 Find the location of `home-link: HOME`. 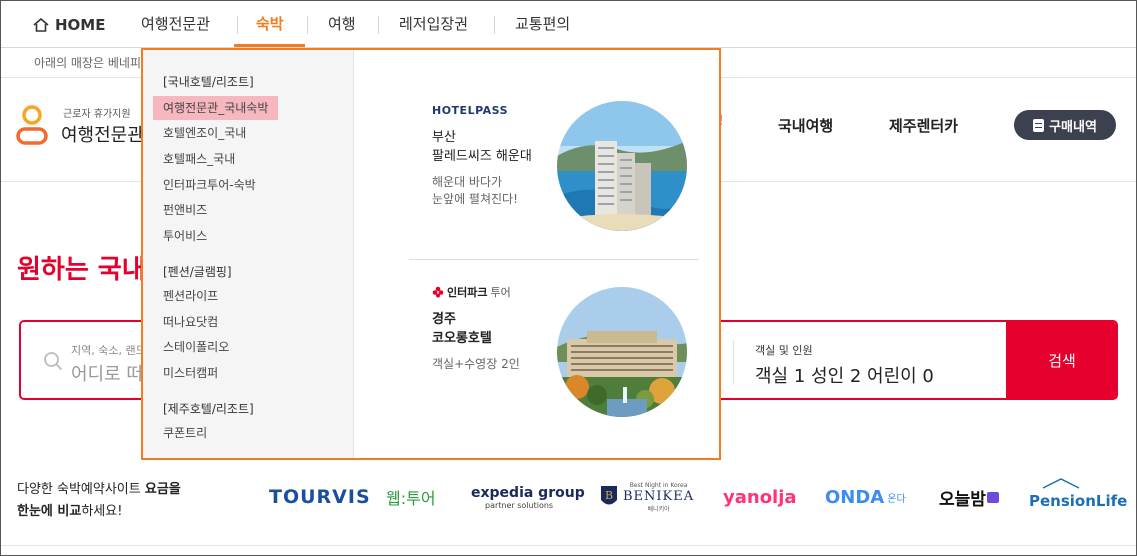

home-link: HOME is located at coordinates (69, 24).